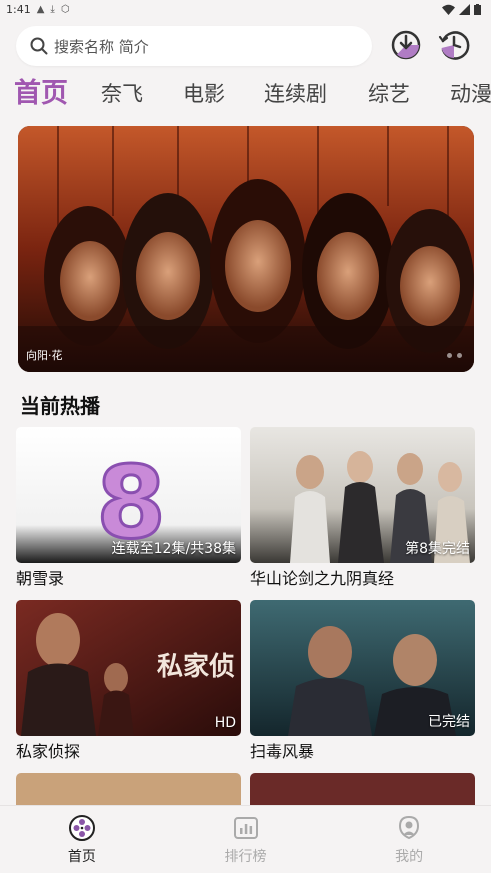 This screenshot has height=873, width=491. What do you see at coordinates (437, 549) in the screenshot?
I see `episode-badge: 第8集完结` at bounding box center [437, 549].